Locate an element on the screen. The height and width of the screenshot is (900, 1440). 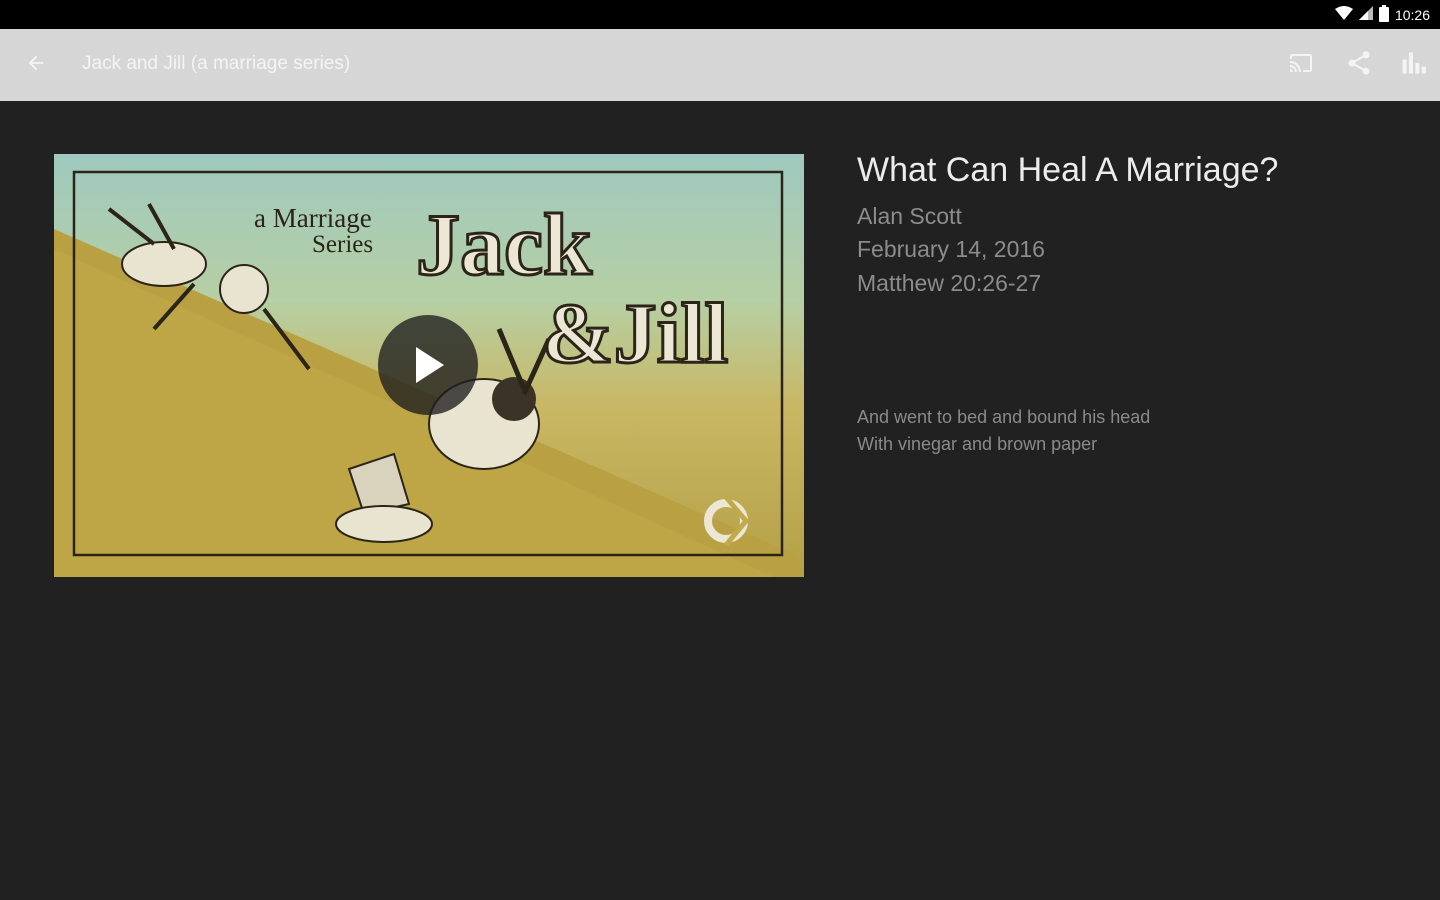
artwork-line-3: Jack is located at coordinates (504, 245).